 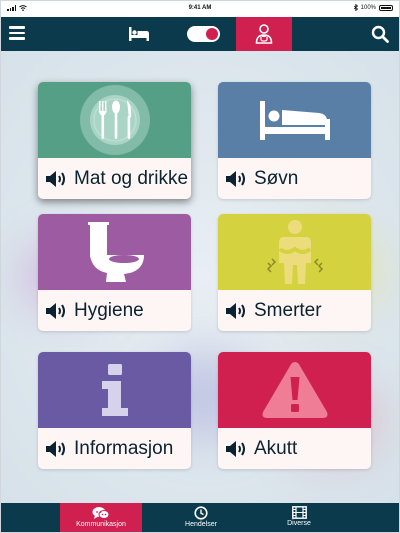 What do you see at coordinates (124, 448) in the screenshot?
I see `card-label: Informasjon` at bounding box center [124, 448].